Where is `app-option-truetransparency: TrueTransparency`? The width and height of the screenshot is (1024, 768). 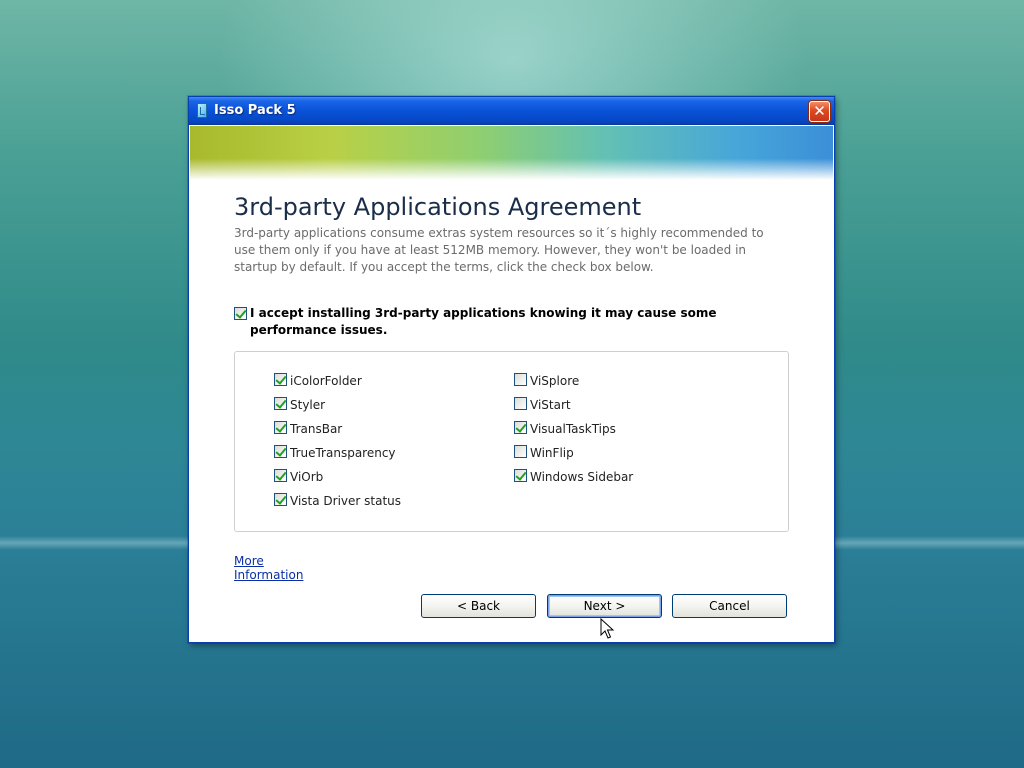 app-option-truetransparency: TrueTransparency is located at coordinates (335, 454).